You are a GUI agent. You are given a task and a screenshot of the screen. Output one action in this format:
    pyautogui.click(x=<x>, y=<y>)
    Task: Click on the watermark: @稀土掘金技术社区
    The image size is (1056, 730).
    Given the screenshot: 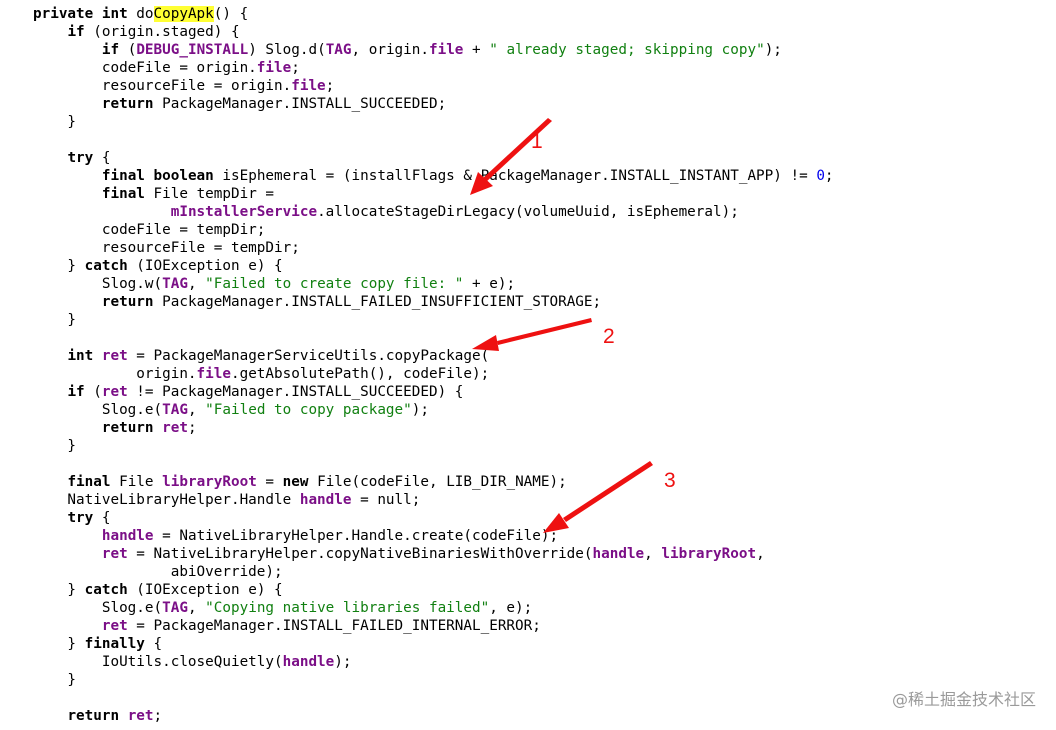 What is the action you would take?
    pyautogui.click(x=963, y=699)
    